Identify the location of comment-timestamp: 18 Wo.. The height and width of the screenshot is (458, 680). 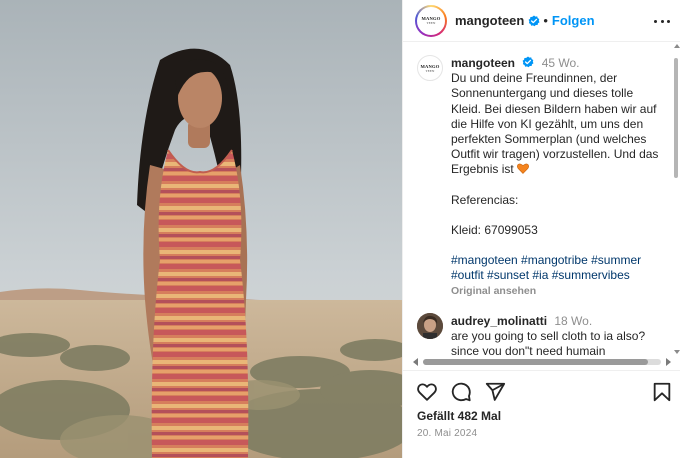
(573, 321).